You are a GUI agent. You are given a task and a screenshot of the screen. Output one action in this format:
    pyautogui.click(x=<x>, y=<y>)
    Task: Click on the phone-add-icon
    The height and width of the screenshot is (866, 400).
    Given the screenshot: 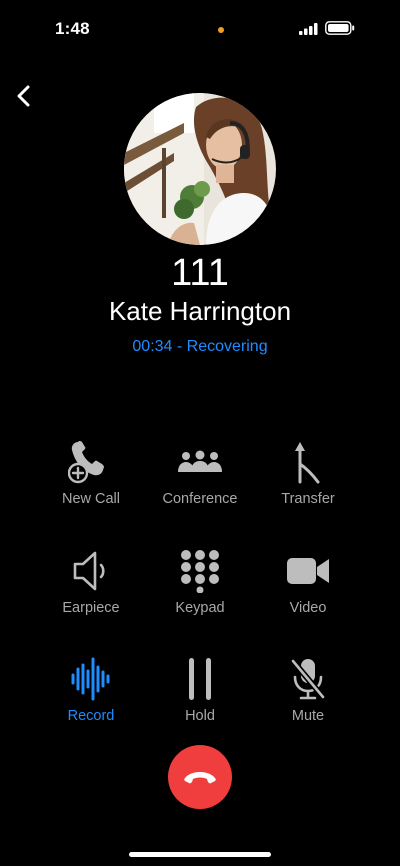 What is the action you would take?
    pyautogui.click(x=86, y=462)
    